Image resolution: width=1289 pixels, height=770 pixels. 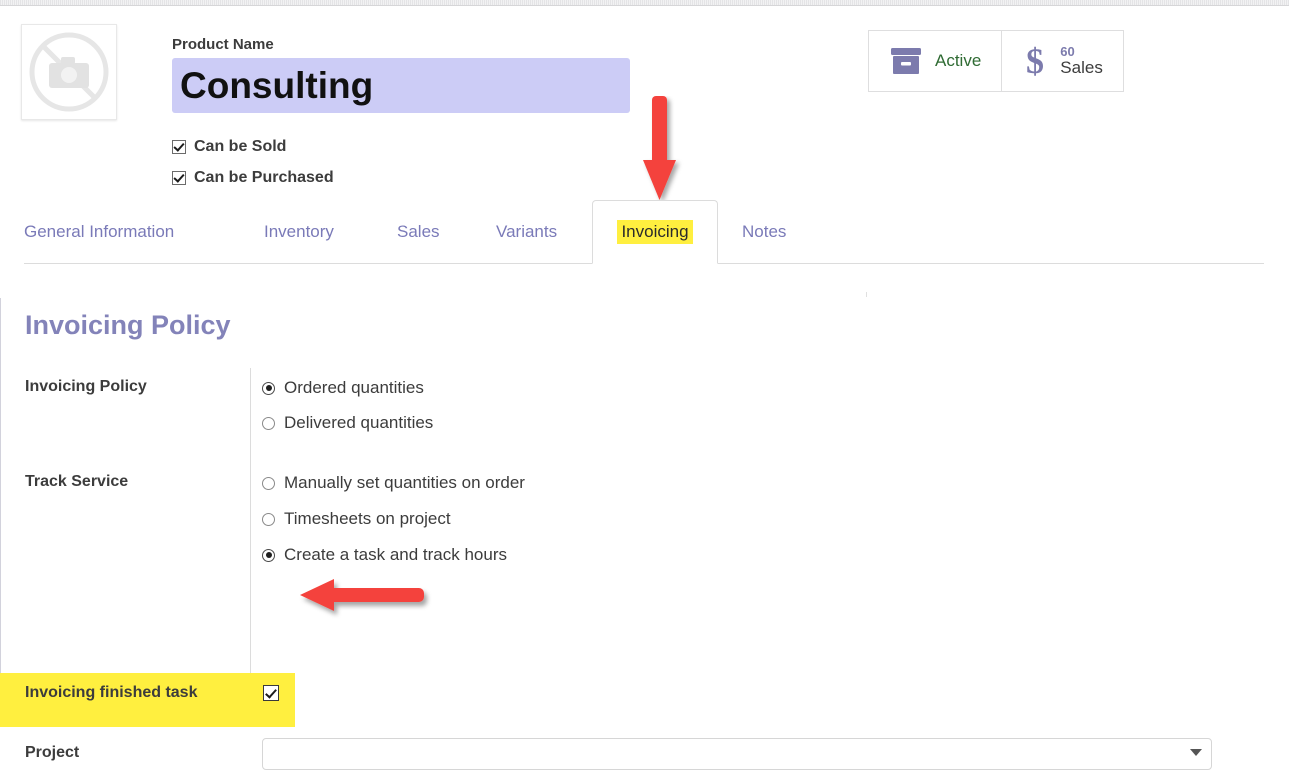 I want to click on tab-variants: Variants, so click(x=526, y=232).